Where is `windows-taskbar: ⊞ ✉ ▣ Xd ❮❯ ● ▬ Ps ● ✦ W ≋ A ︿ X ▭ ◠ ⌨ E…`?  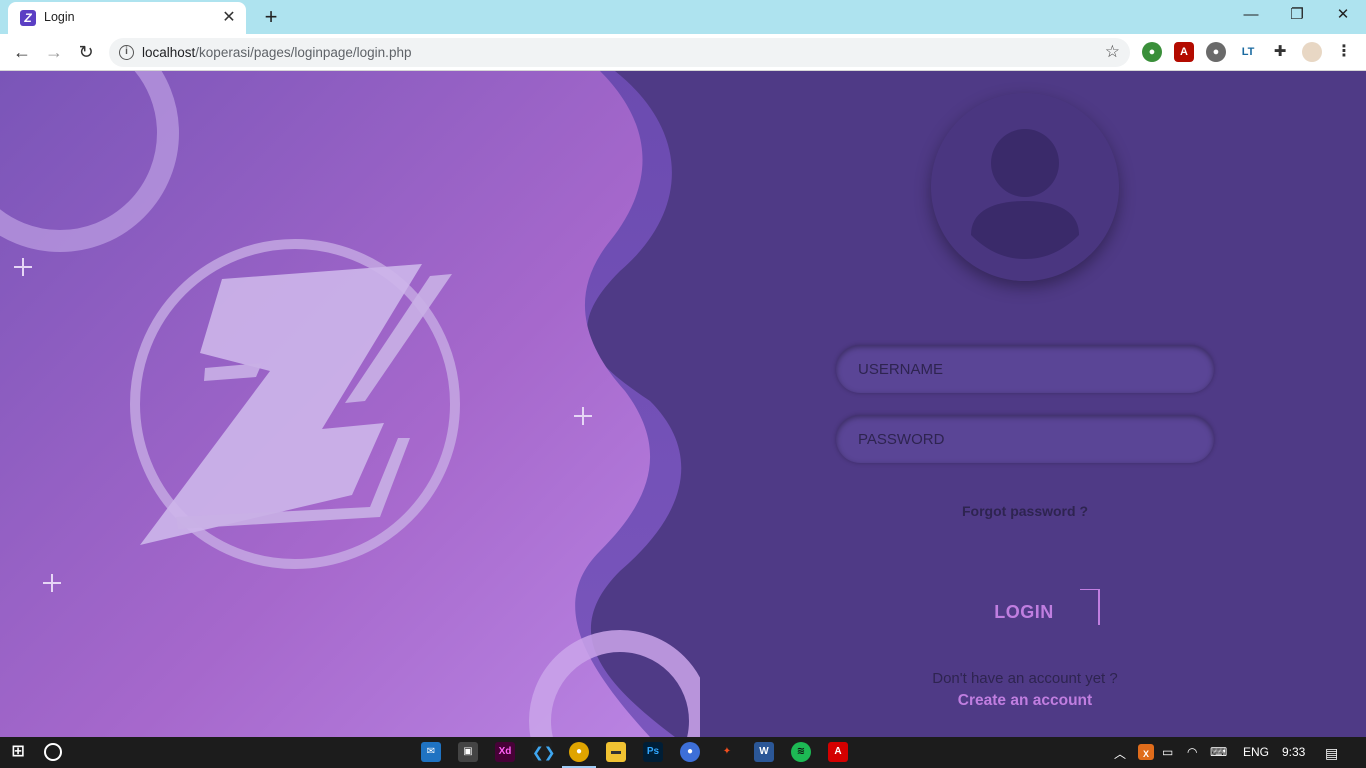
windows-taskbar: ⊞ ✉ ▣ Xd ❮❯ ● ▬ Ps ● ✦ W ≋ A ︿ X ▭ ◠ ⌨ E… is located at coordinates (683, 752).